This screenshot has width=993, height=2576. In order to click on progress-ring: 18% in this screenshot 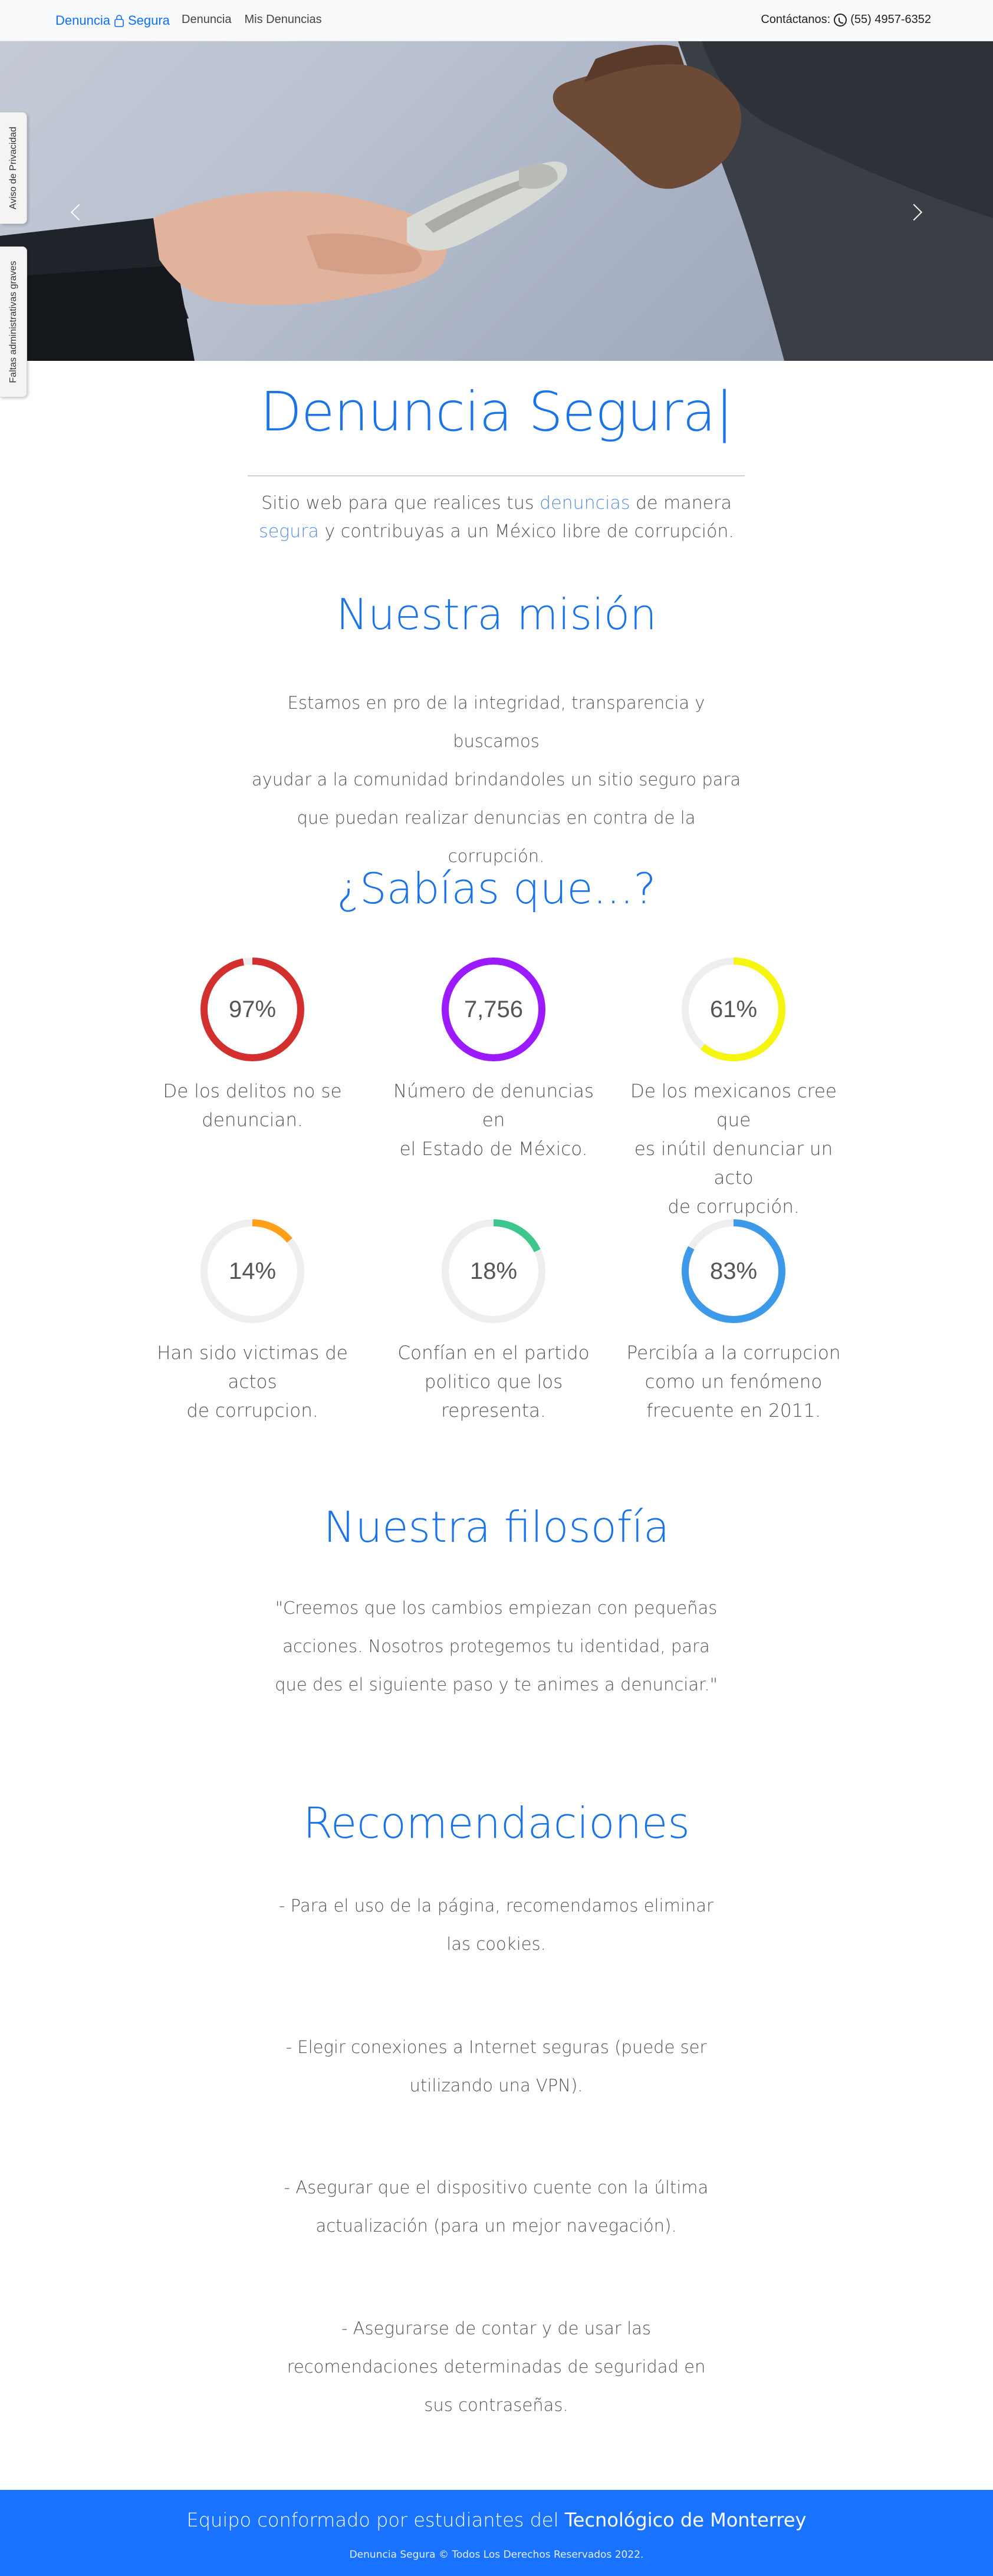, I will do `click(493, 1271)`.